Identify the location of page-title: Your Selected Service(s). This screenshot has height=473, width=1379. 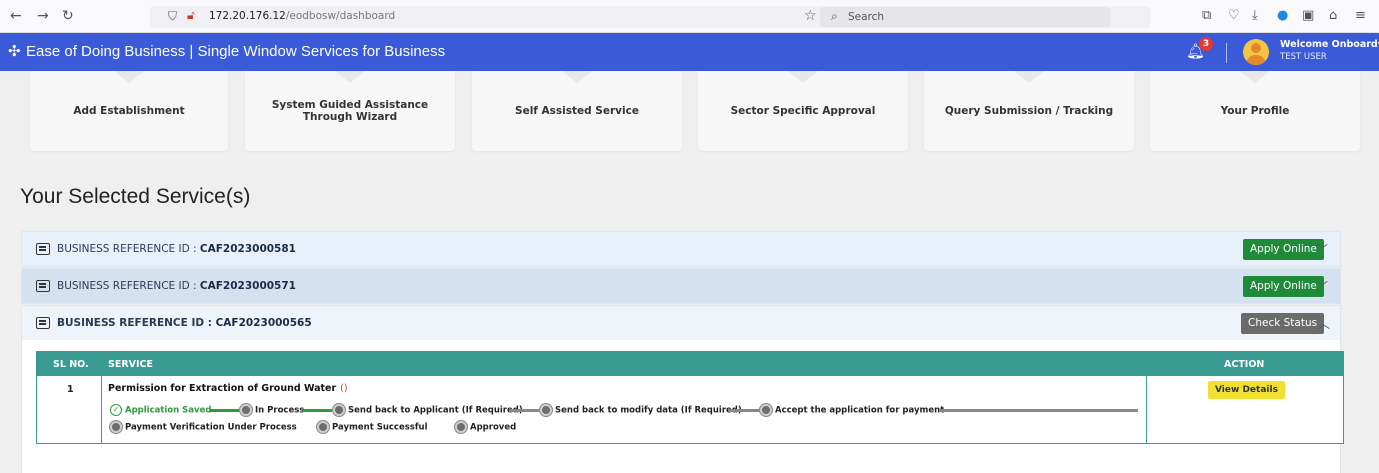
(135, 196).